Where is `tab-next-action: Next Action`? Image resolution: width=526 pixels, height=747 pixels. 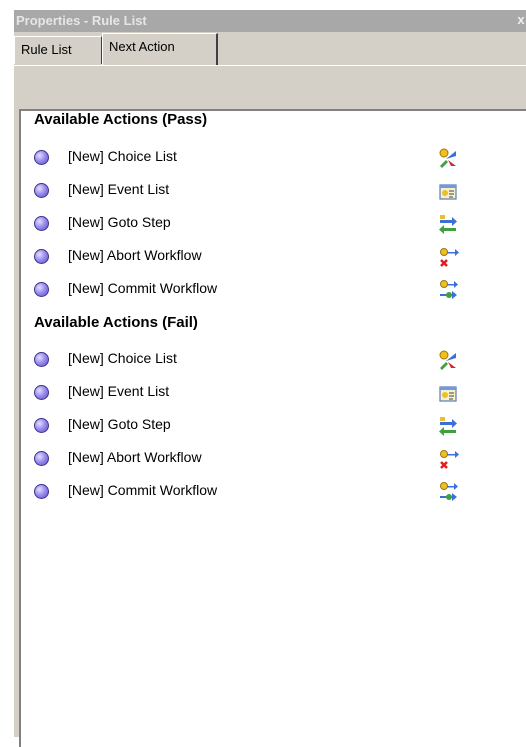 tab-next-action: Next Action is located at coordinates (160, 49).